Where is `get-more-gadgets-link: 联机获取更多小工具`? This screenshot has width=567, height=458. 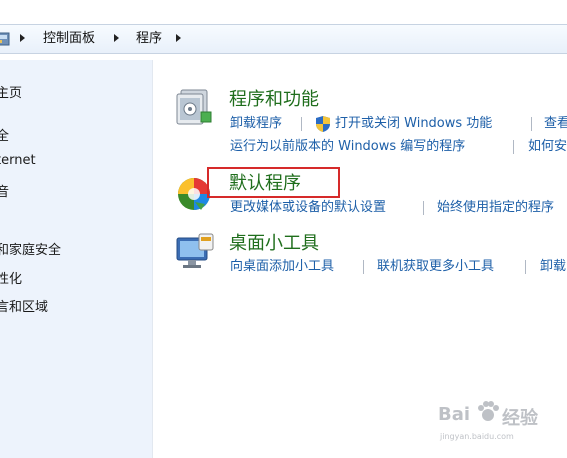 get-more-gadgets-link: 联机获取更多小工具 is located at coordinates (435, 267).